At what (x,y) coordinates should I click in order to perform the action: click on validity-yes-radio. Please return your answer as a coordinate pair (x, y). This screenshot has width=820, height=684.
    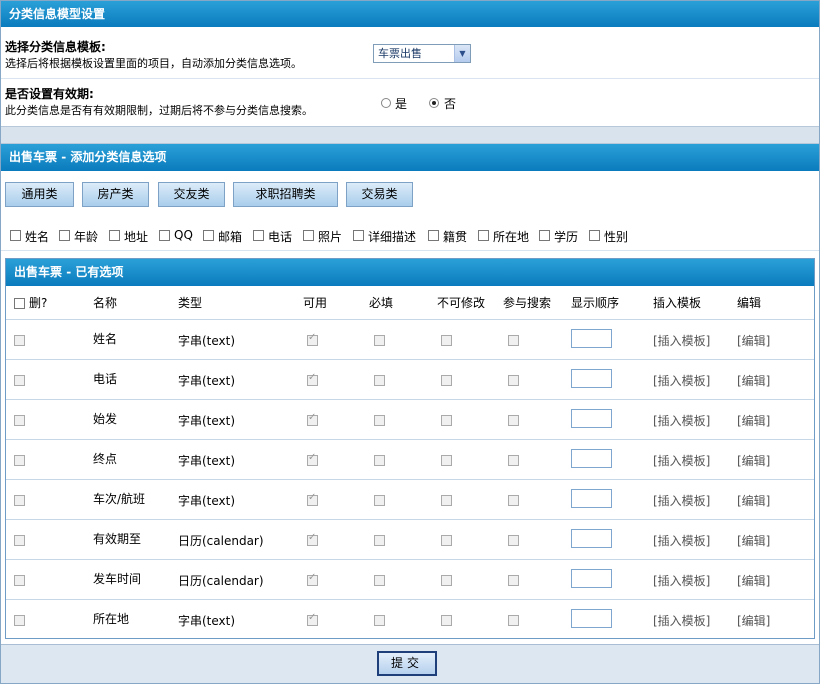
    Looking at the image, I should click on (386, 103).